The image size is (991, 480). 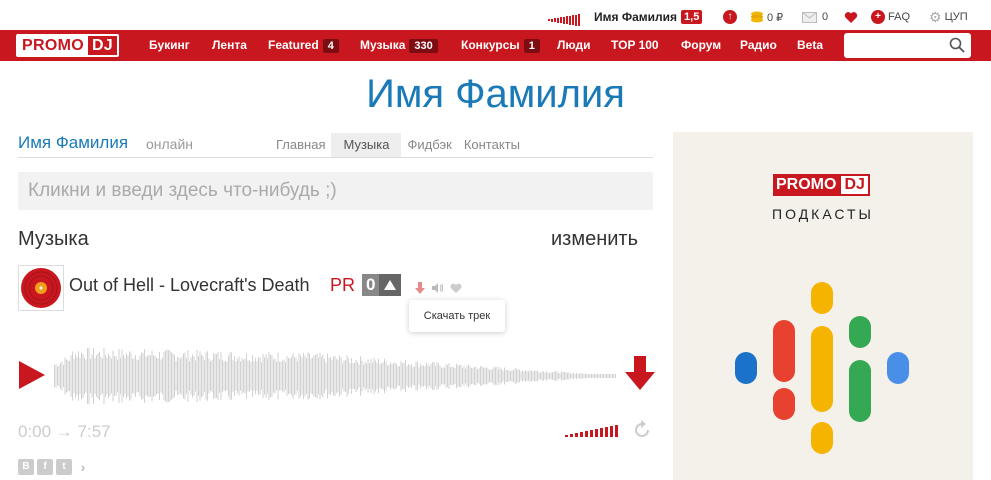 I want to click on nav-label: TOP 100, so click(x=635, y=45).